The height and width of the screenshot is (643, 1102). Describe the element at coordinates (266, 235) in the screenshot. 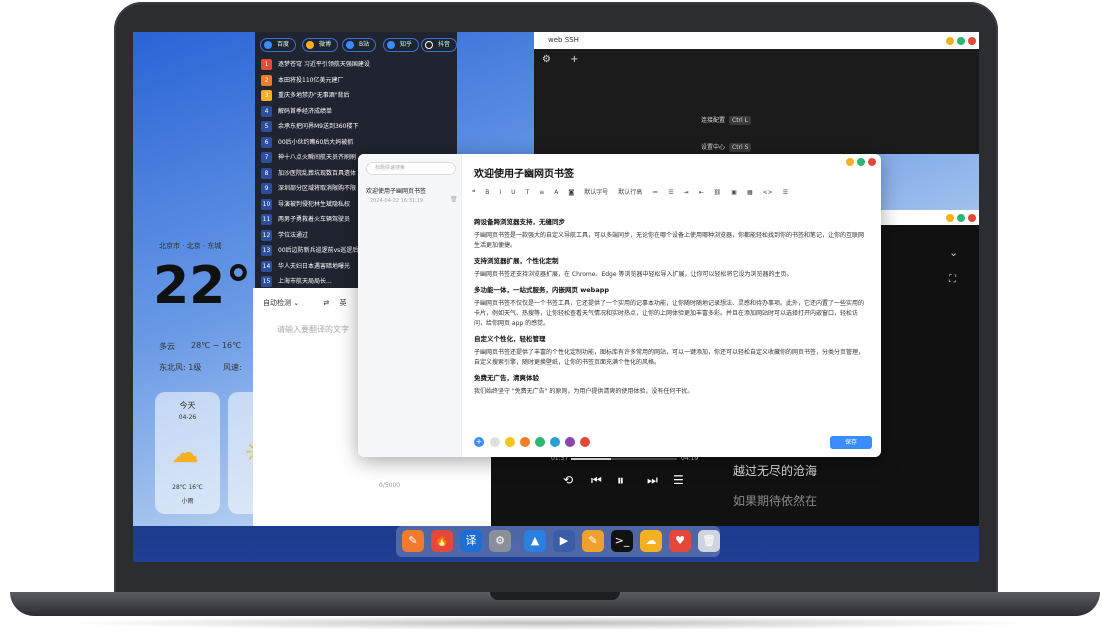

I see `hot-rank: 12` at that location.